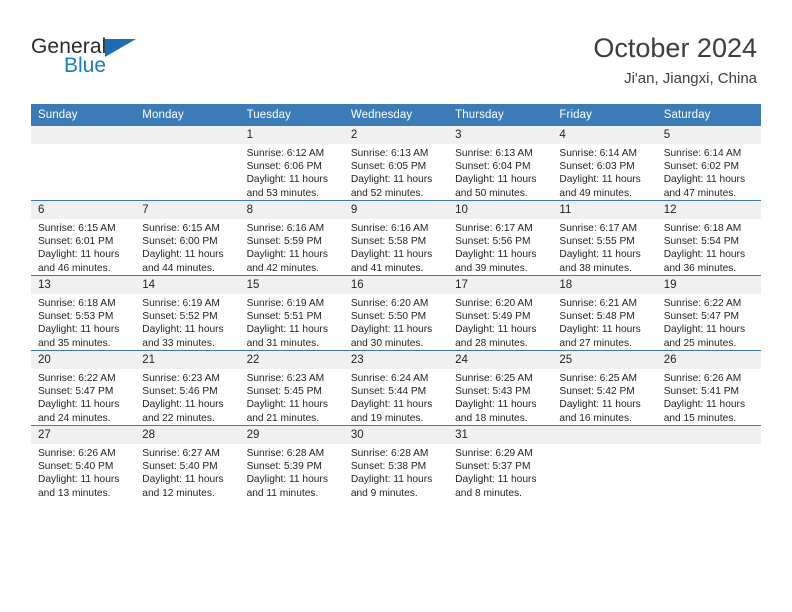 The width and height of the screenshot is (792, 612). Describe the element at coordinates (595, 268) in the screenshot. I see `daylight-text-line2: and 38 minutes.` at that location.